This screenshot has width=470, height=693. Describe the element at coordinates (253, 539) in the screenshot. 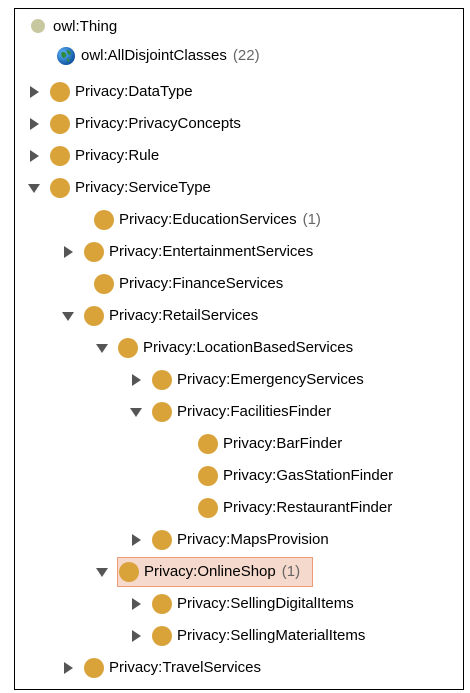

I see `tree-item-label: Privacy:MapsProvision` at that location.